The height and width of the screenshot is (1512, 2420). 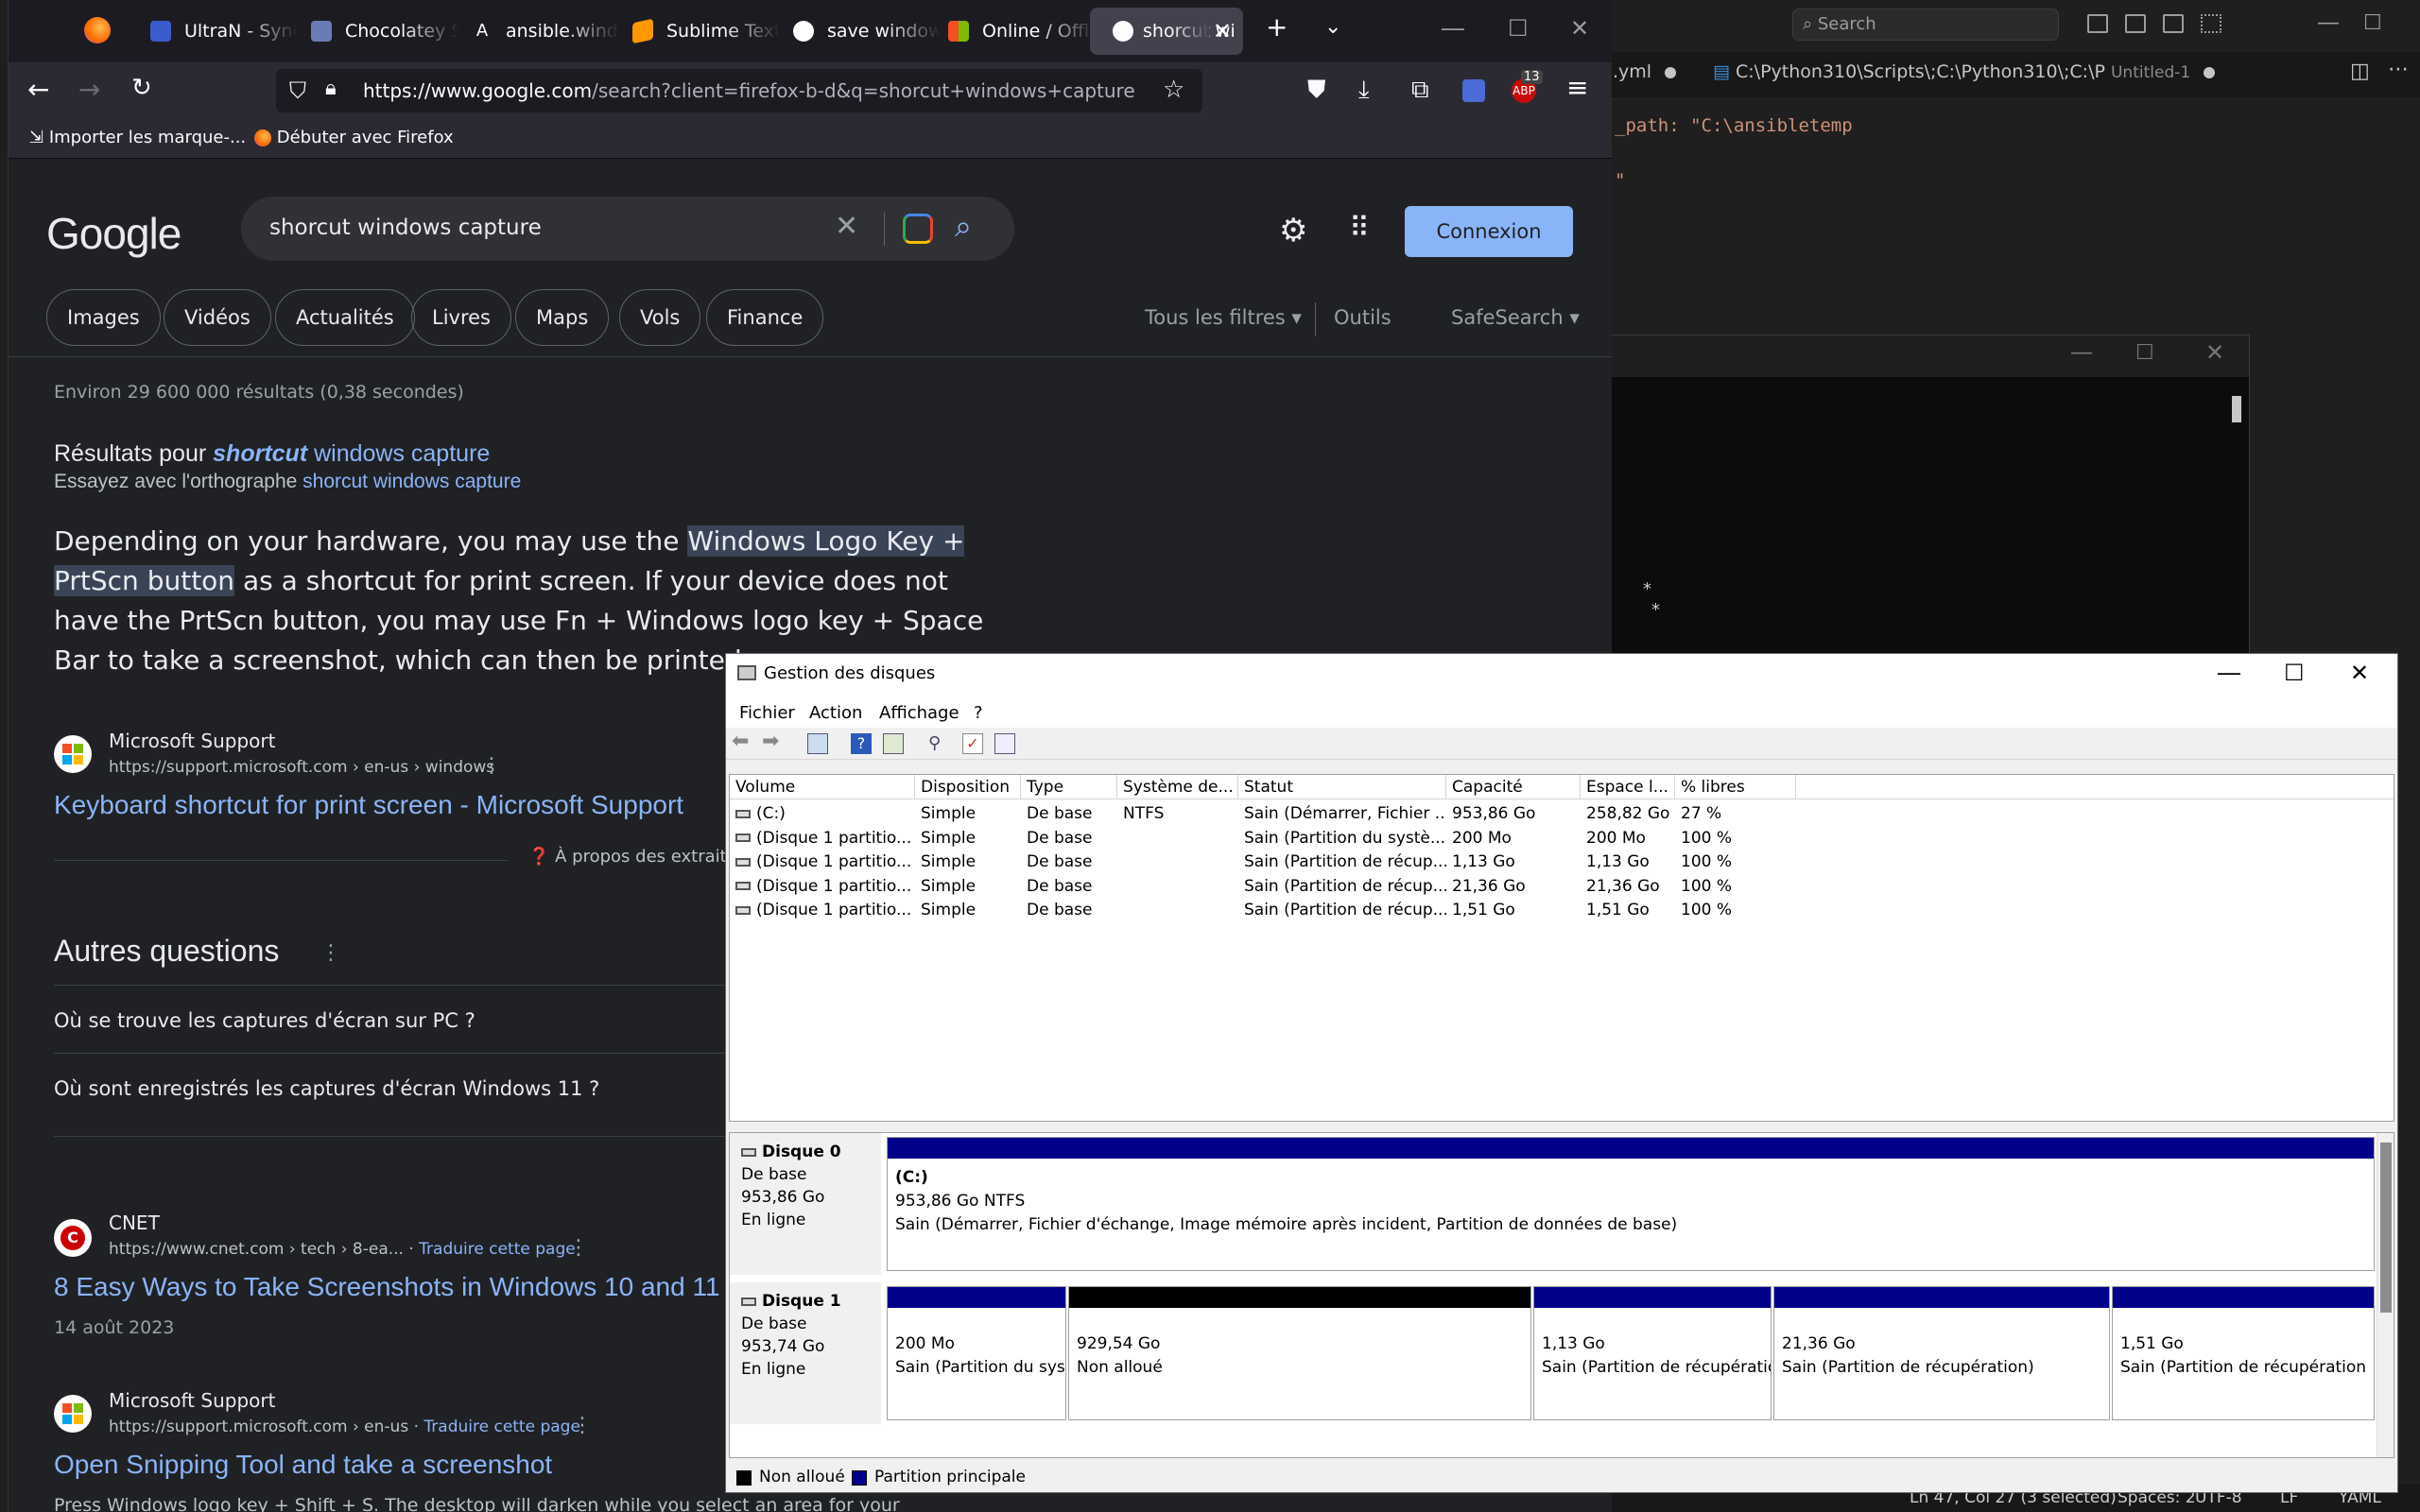 I want to click on forward-icon: →, so click(x=89, y=89).